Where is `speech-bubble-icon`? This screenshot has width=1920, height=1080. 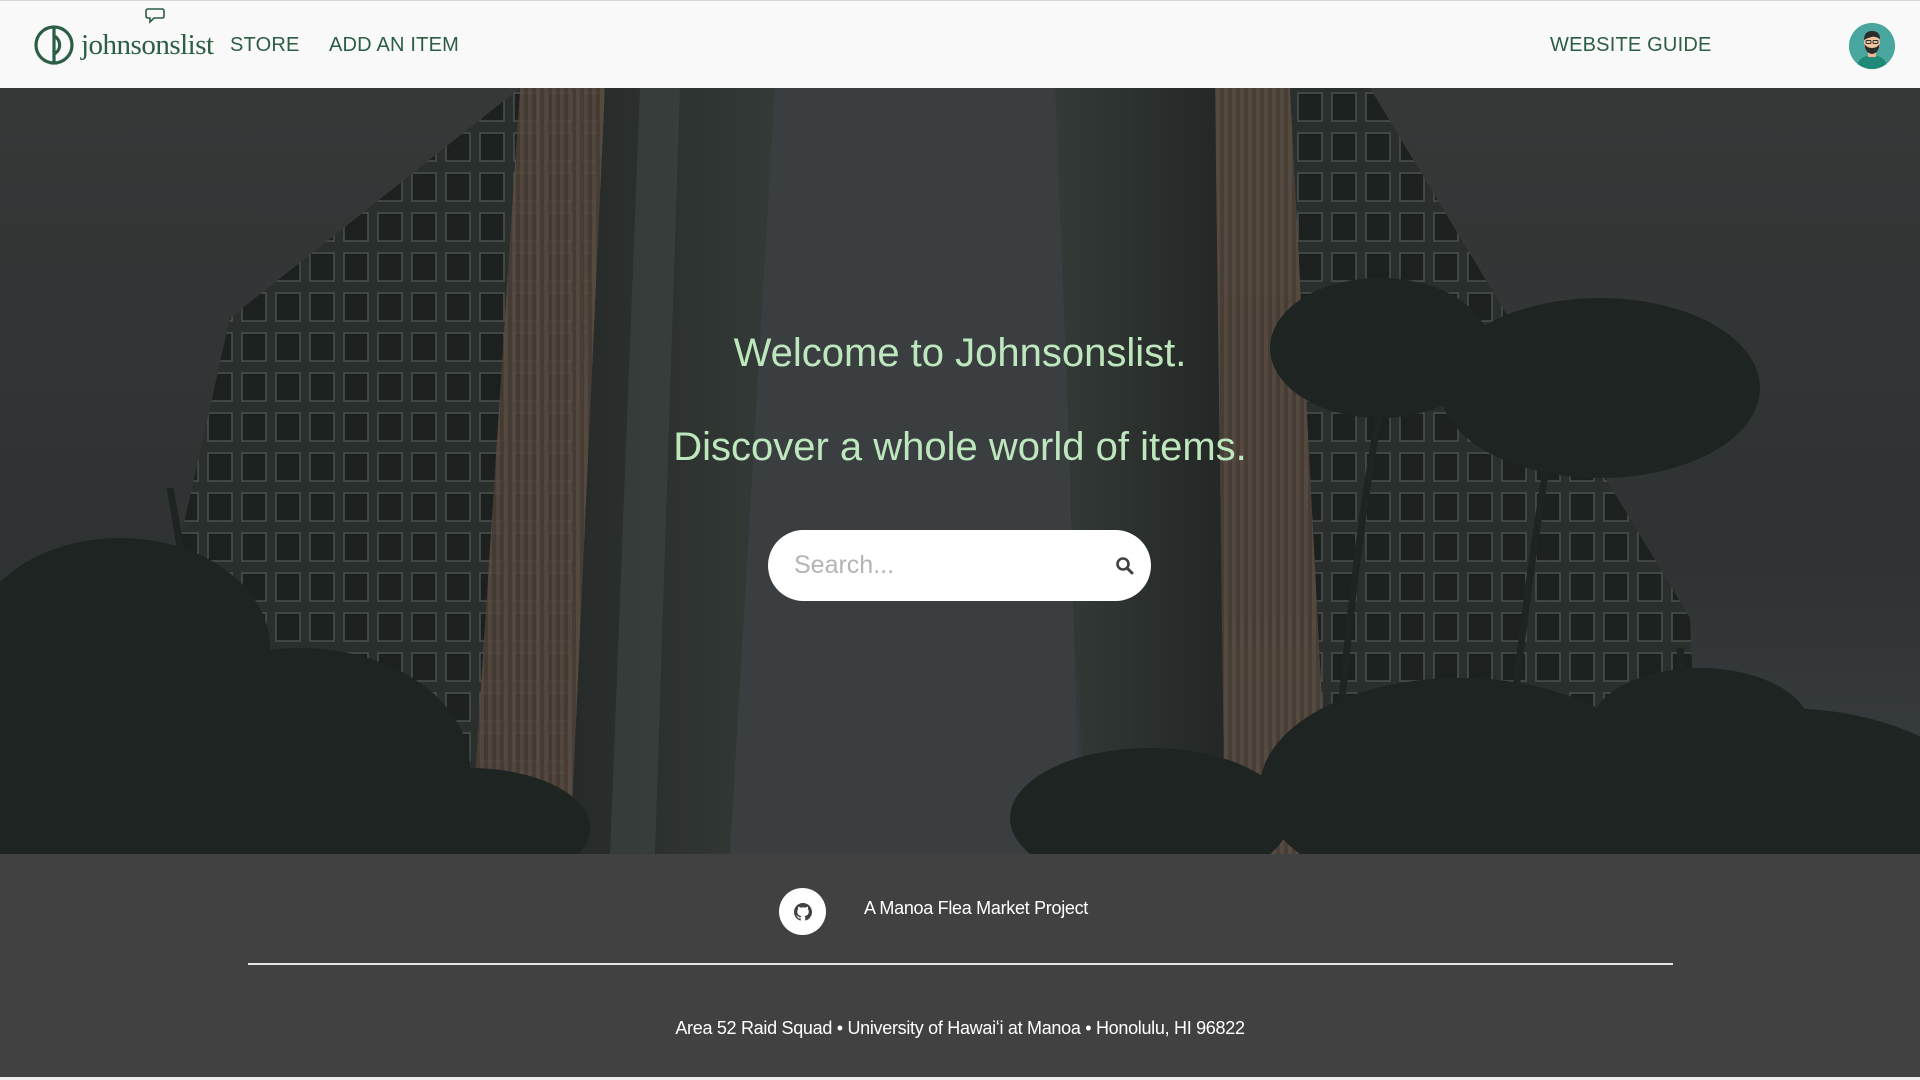
speech-bubble-icon is located at coordinates (155, 16).